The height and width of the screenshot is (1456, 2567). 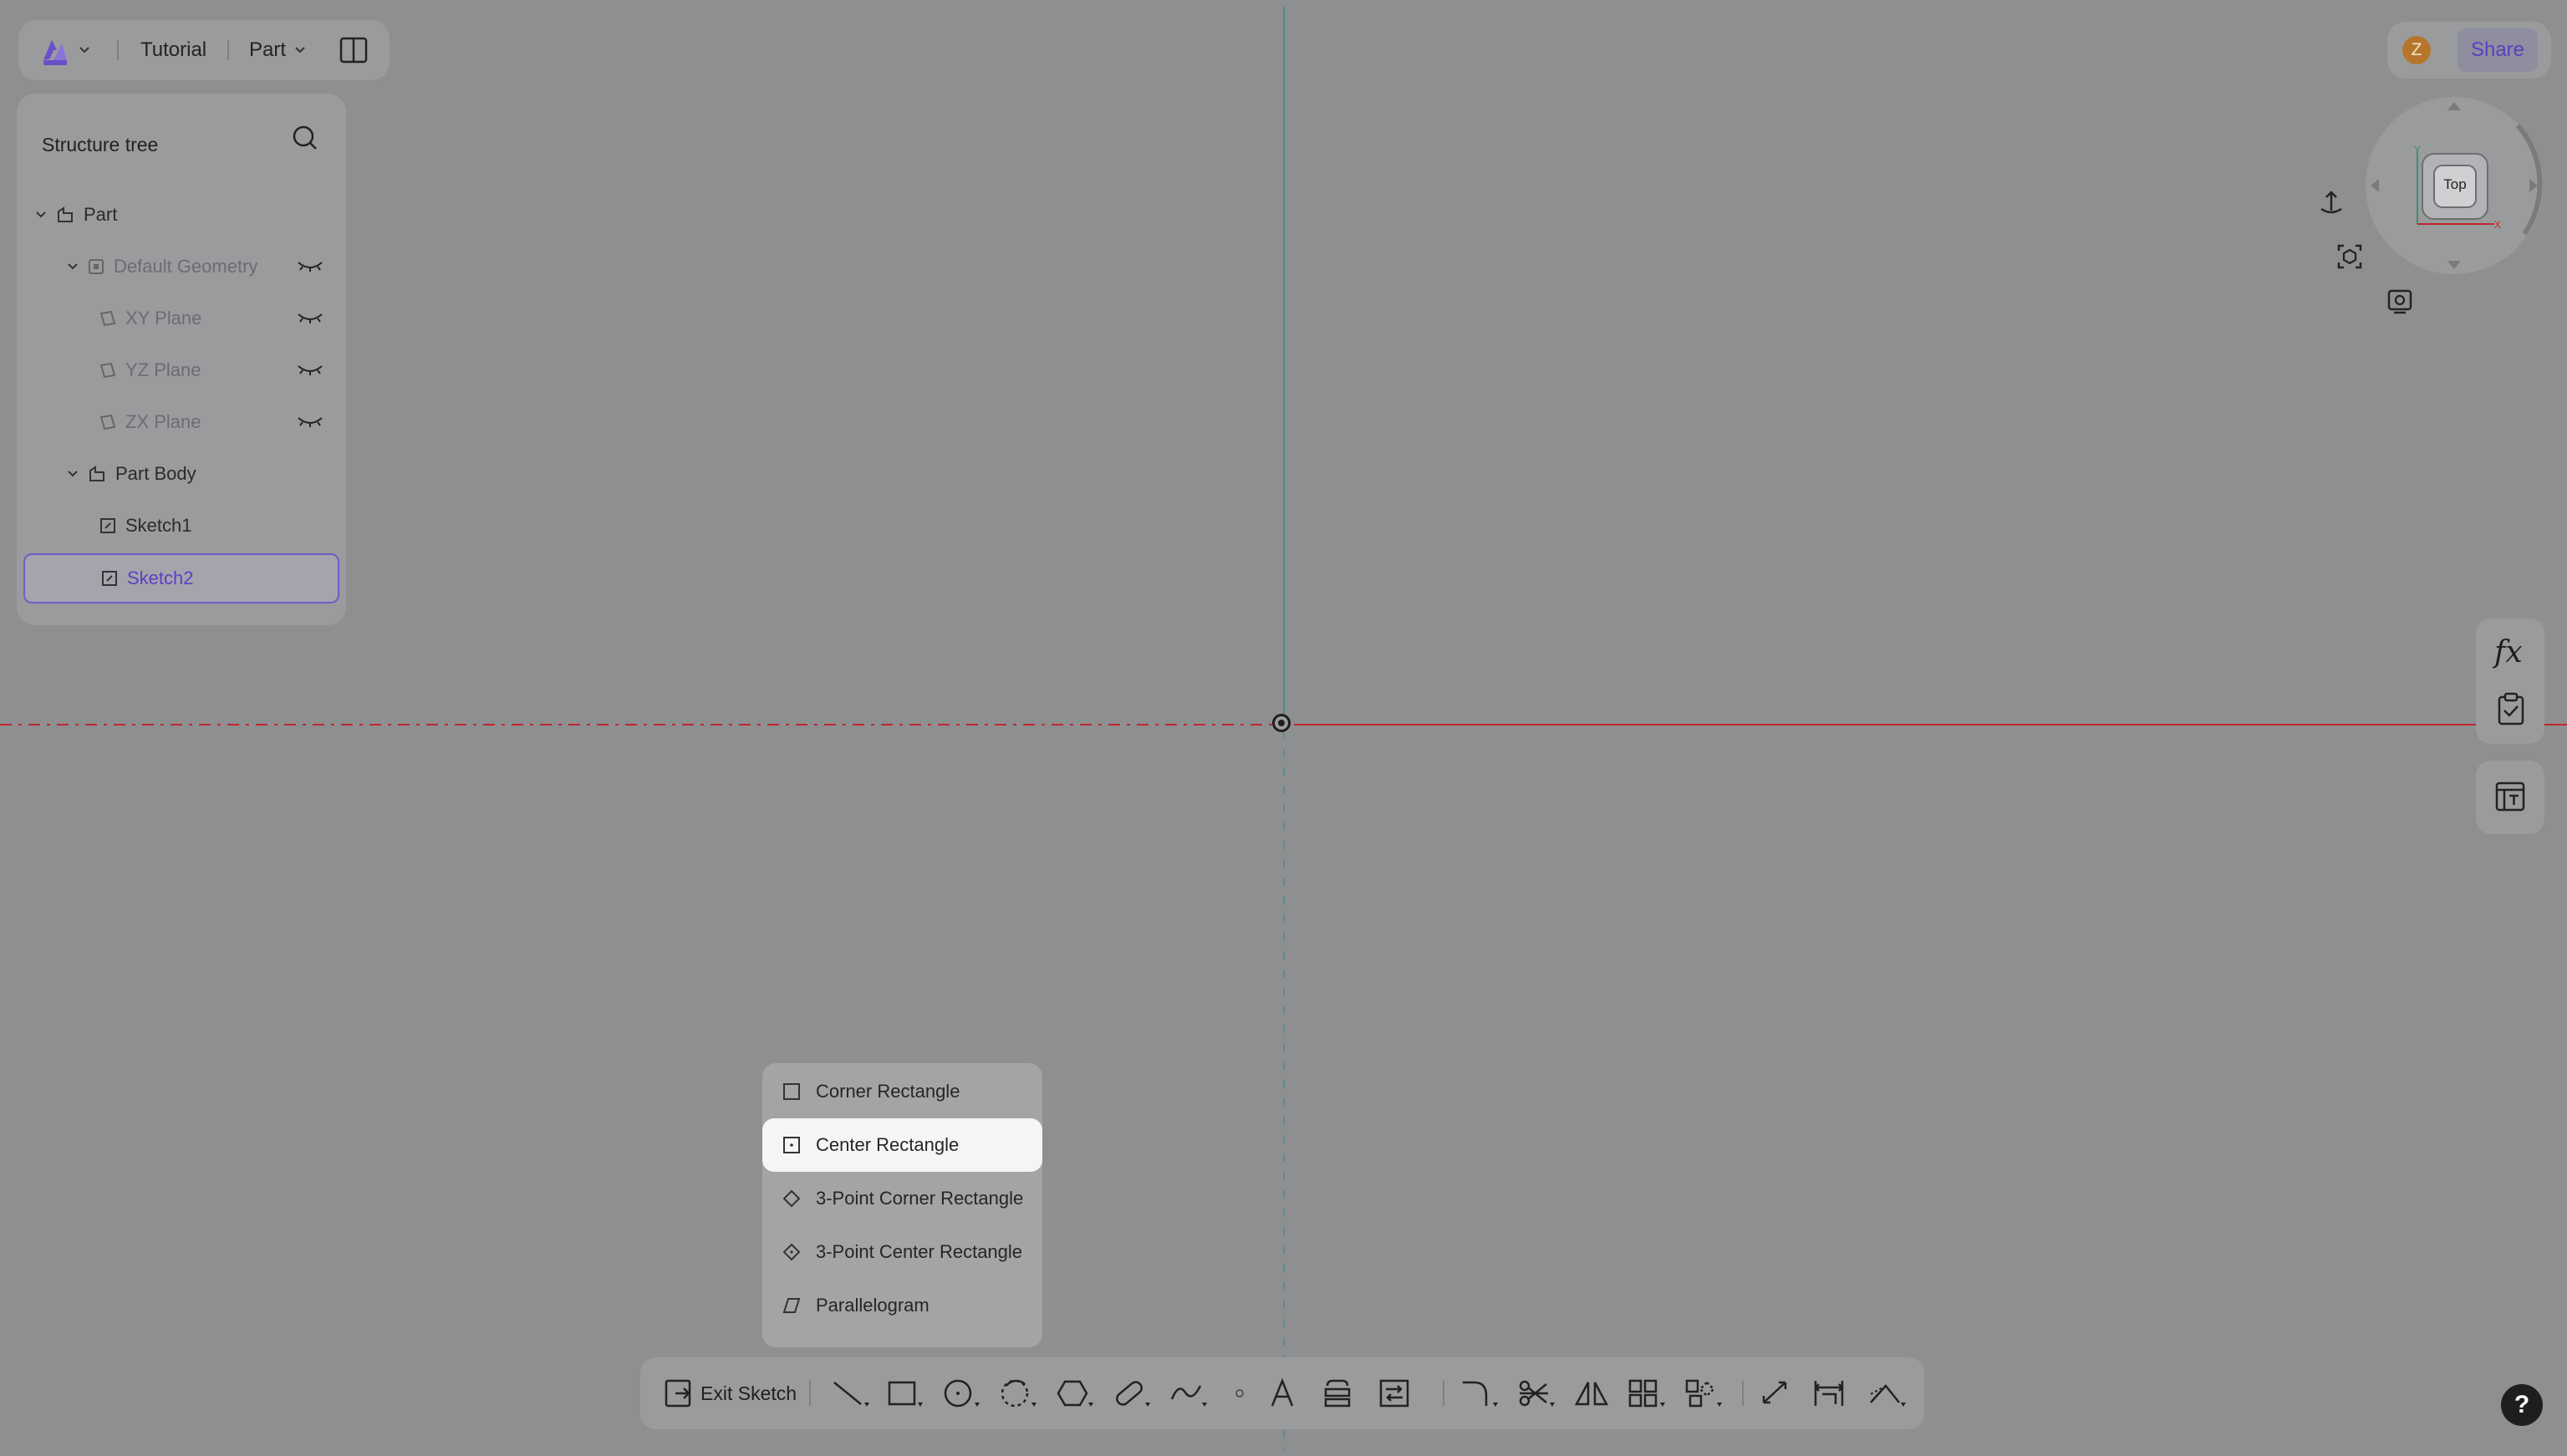 I want to click on tree-item-xy-plane: XY Plane, so click(x=182, y=318).